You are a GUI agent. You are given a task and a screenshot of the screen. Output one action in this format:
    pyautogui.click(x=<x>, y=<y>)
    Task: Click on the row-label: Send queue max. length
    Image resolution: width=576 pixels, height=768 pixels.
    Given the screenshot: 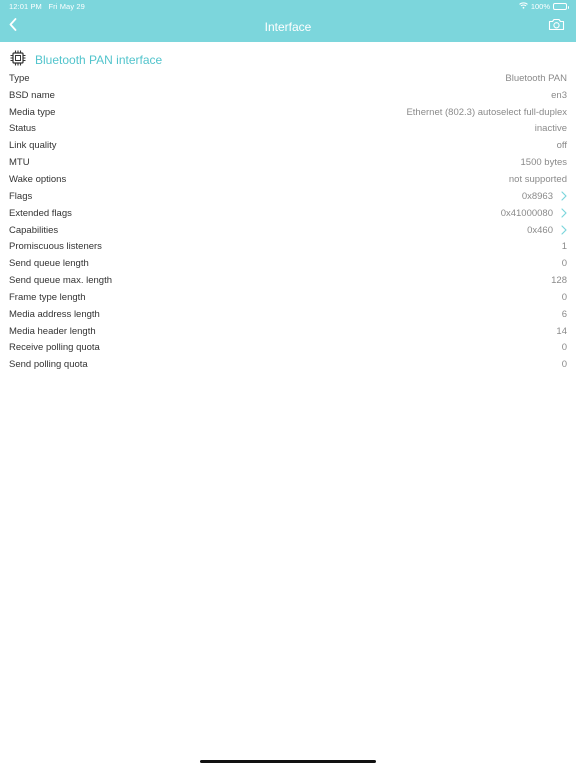 What is the action you would take?
    pyautogui.click(x=60, y=281)
    